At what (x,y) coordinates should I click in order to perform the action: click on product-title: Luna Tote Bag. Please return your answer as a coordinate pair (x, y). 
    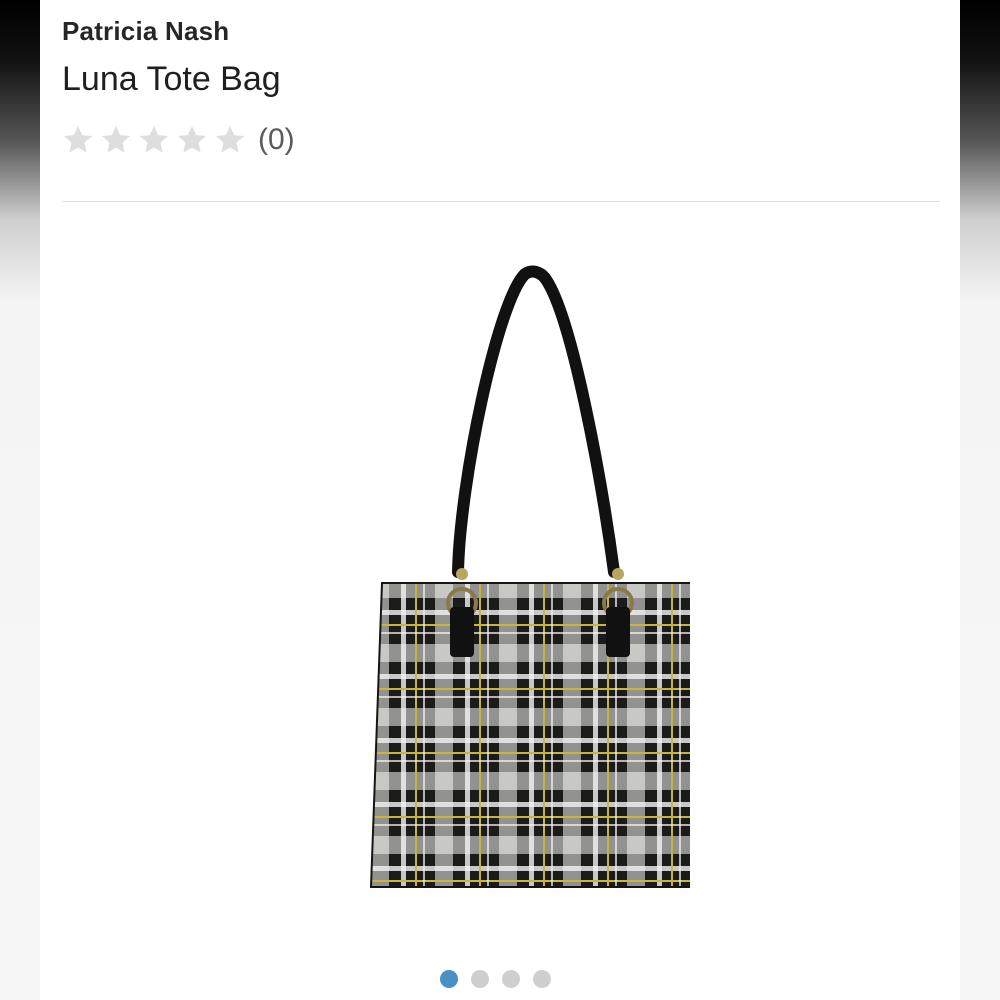
    Looking at the image, I should click on (171, 79).